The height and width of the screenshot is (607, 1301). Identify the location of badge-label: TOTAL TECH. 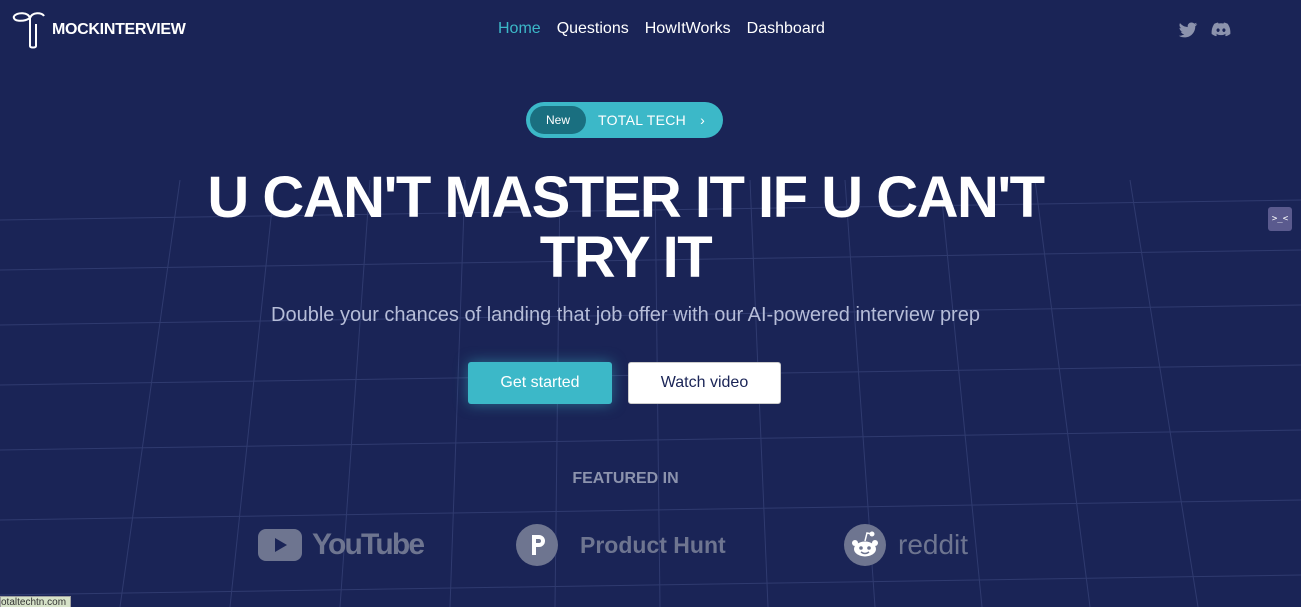
(642, 120).